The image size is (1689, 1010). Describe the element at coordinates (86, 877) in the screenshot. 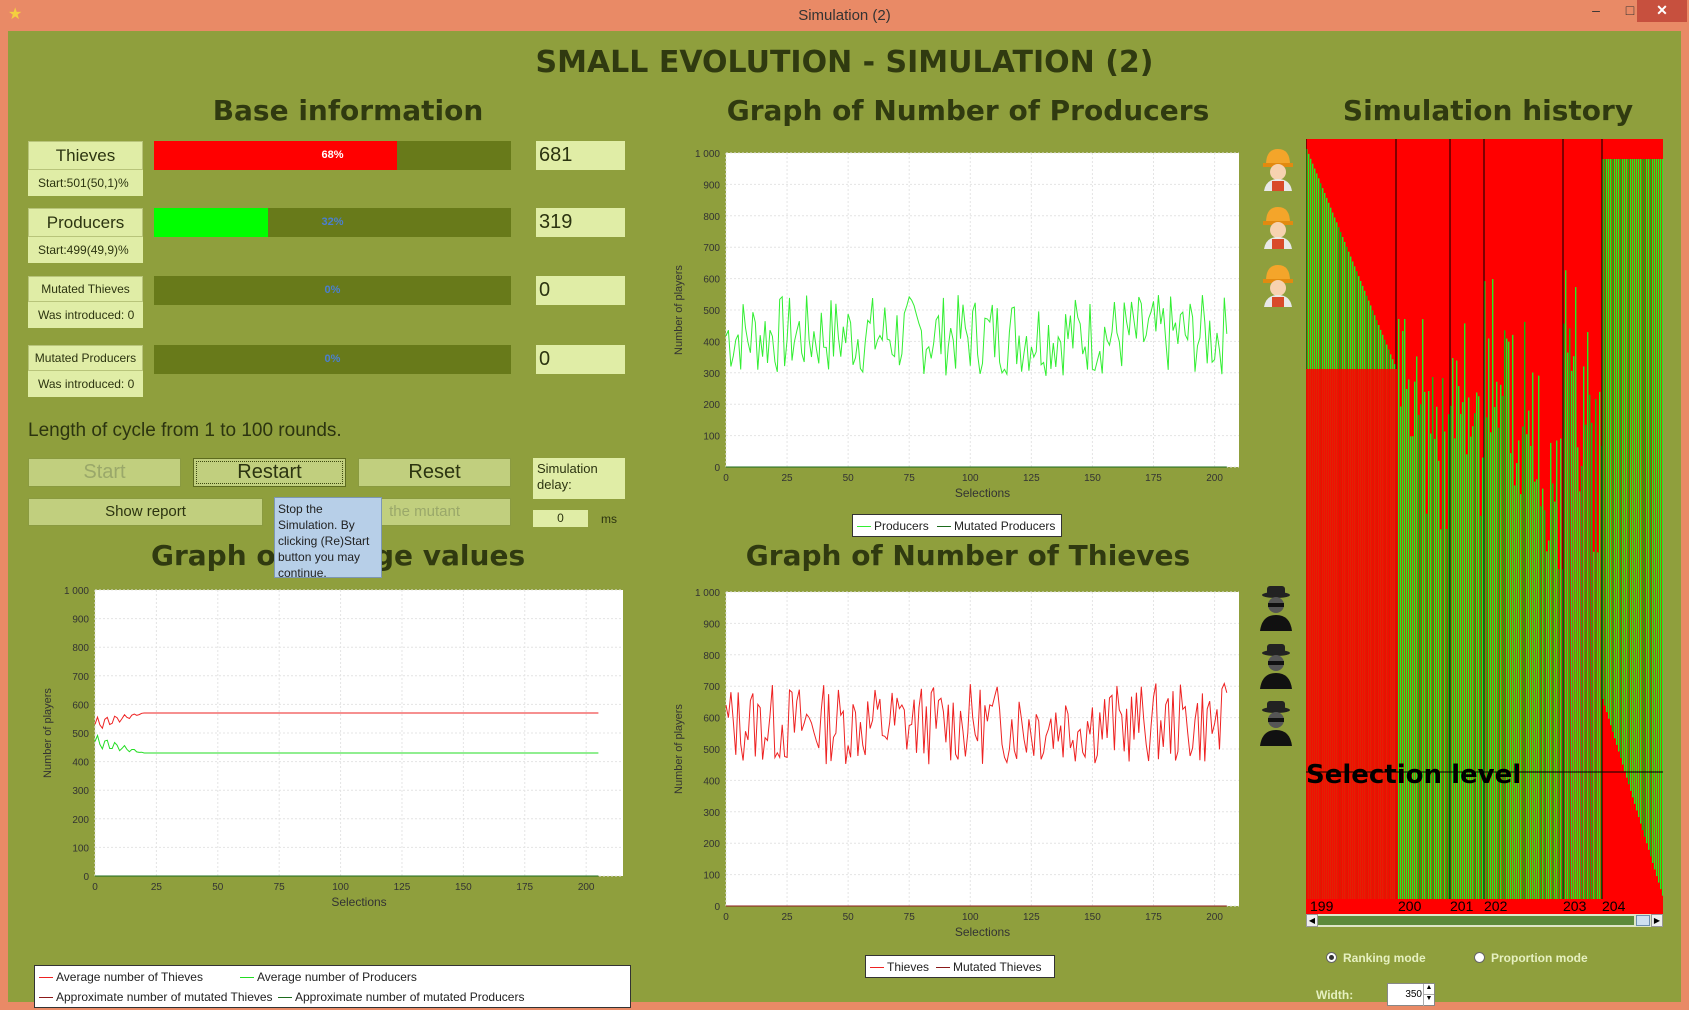

I see `y-tick-label: 0` at that location.